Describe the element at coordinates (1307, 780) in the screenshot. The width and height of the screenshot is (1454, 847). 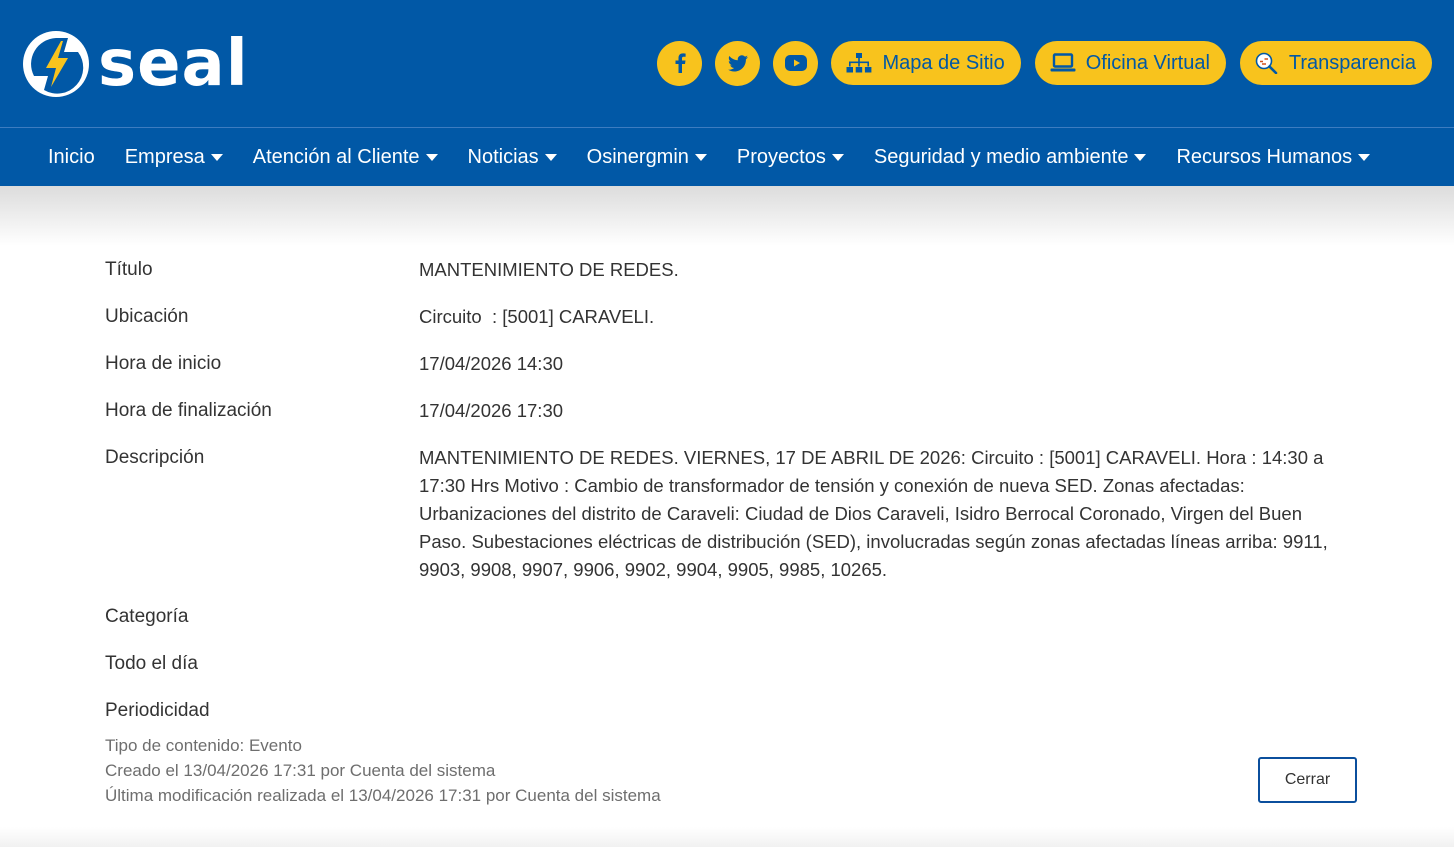
I see `close-button: Cerrar` at that location.